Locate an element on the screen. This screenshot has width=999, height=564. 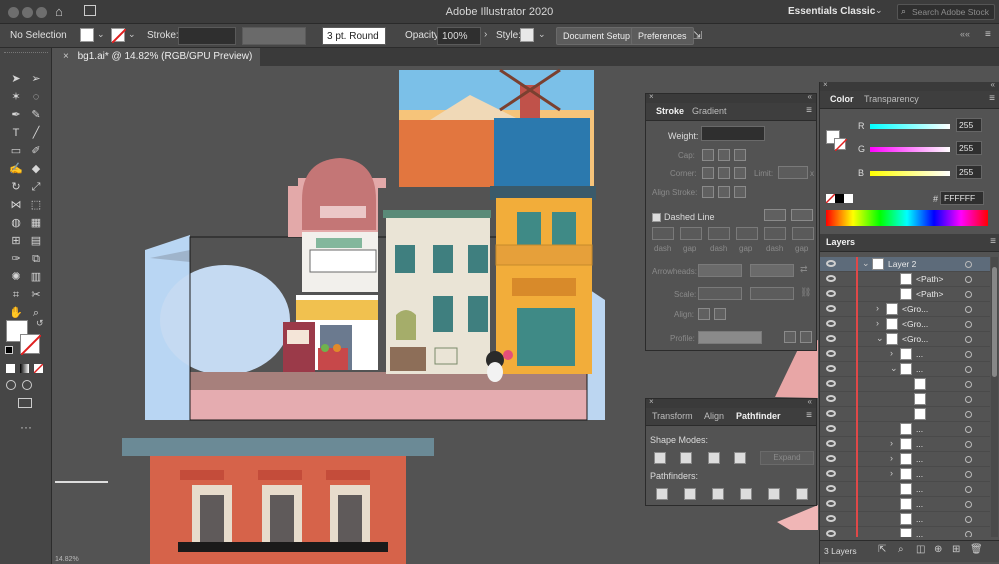
rotate-tool-icon: ↻ is located at coordinates (16, 187).